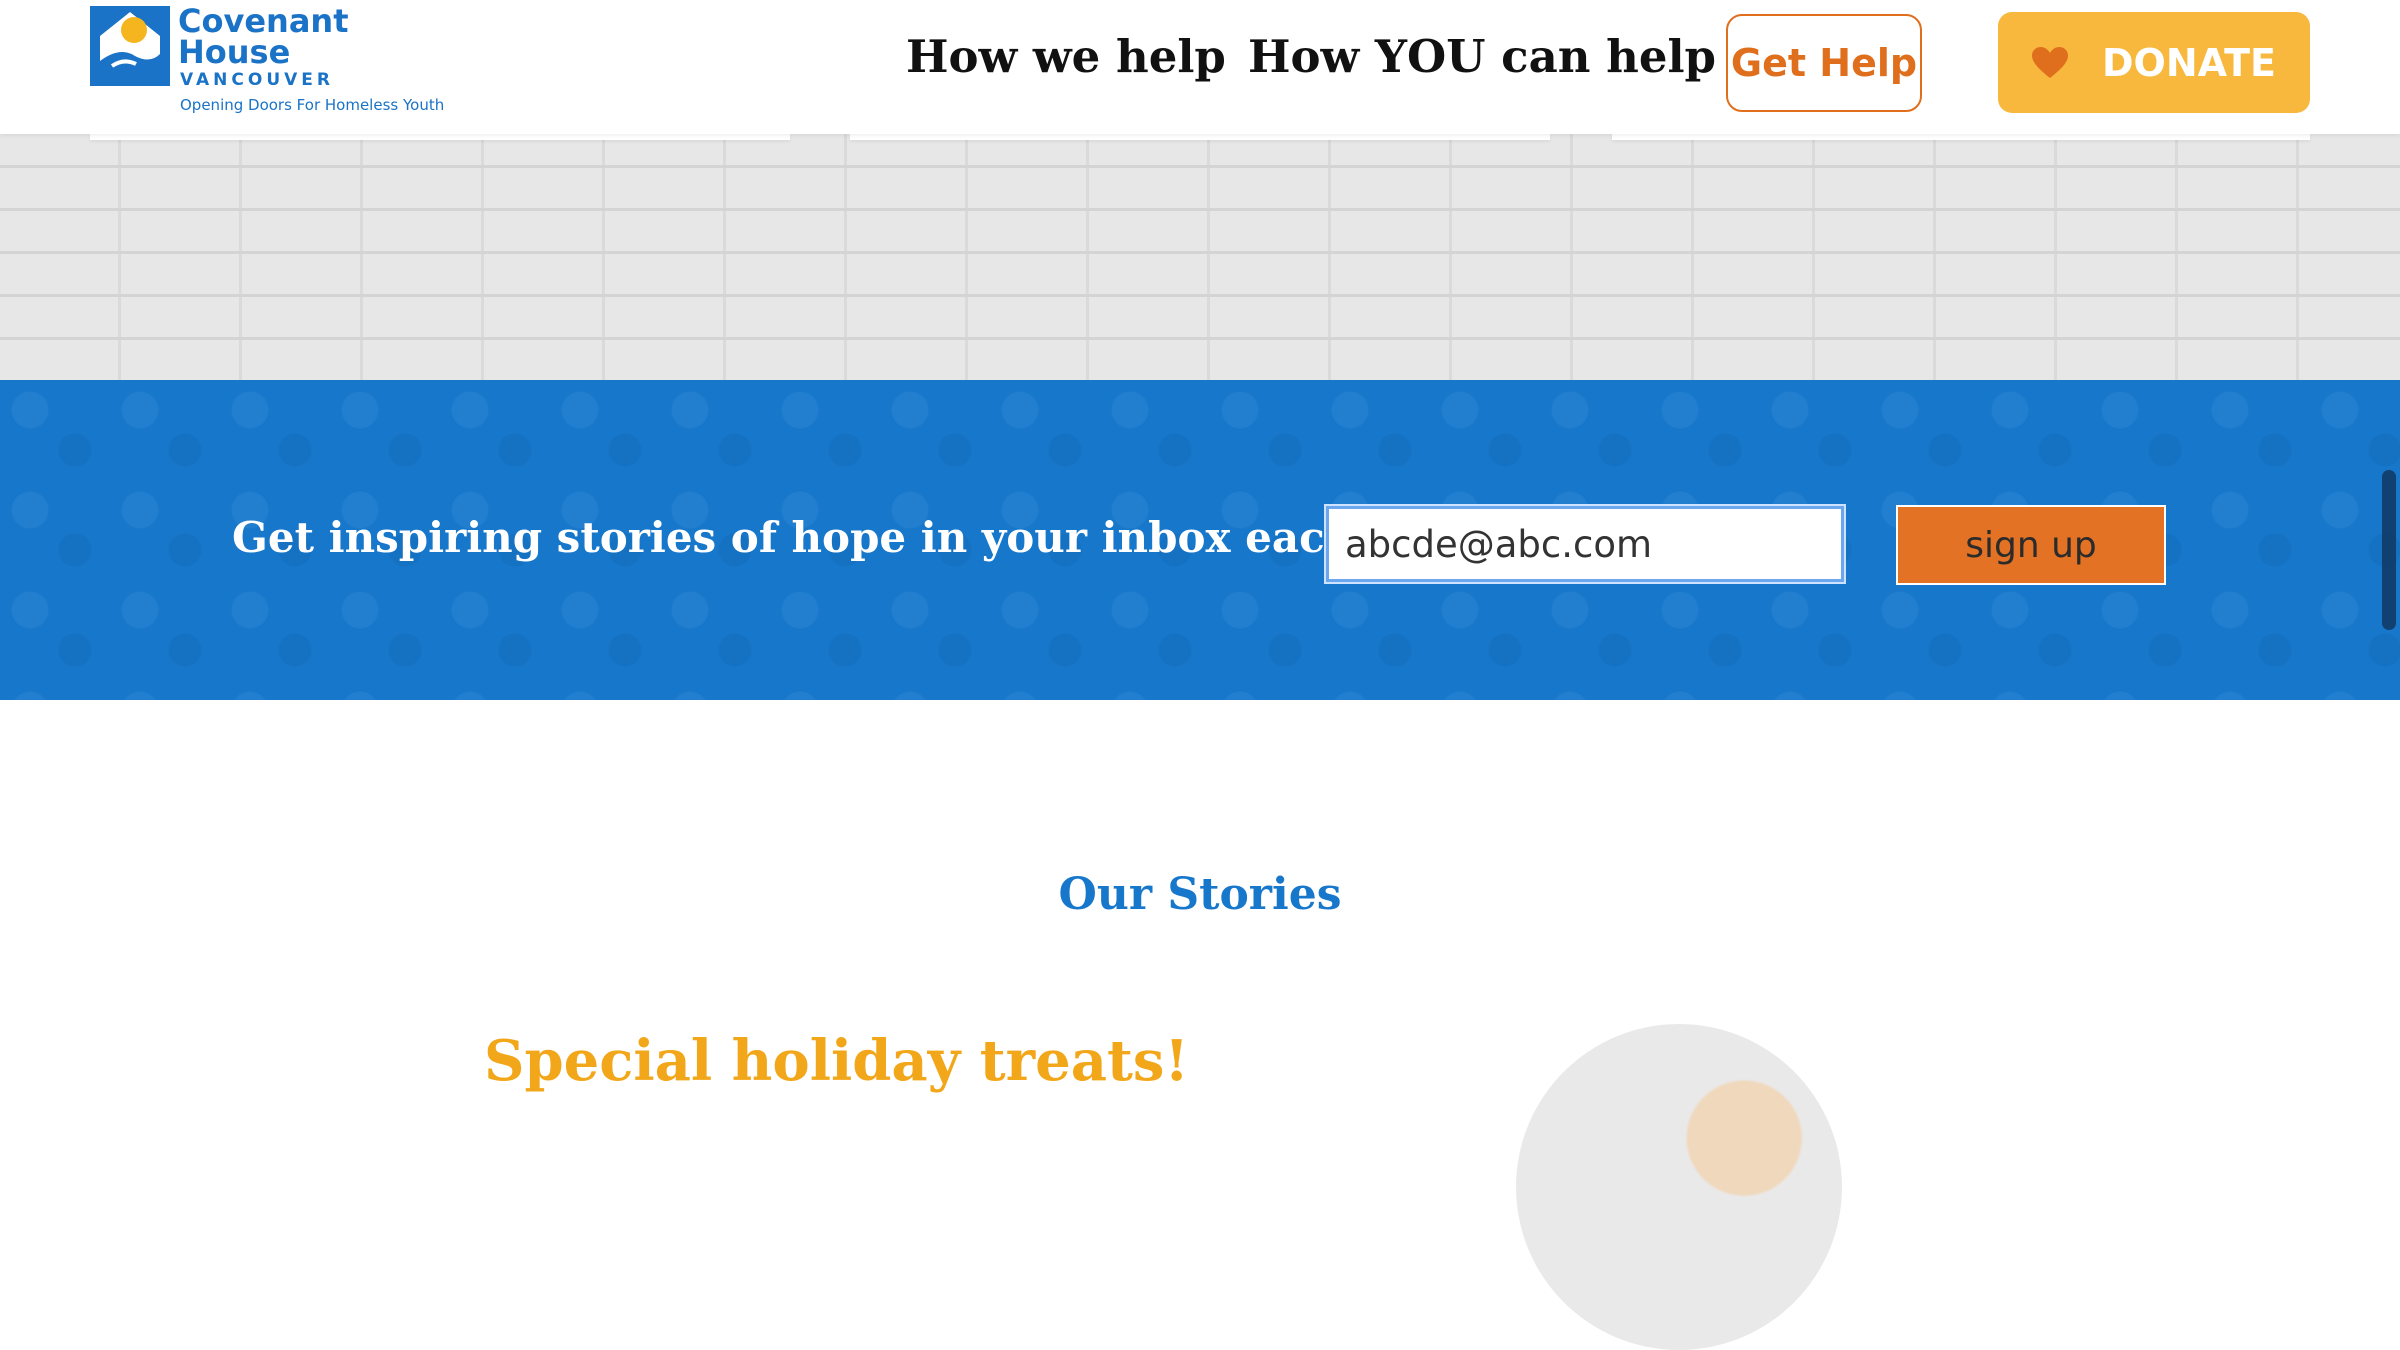  I want to click on donate-button: DONATE, so click(2154, 62).